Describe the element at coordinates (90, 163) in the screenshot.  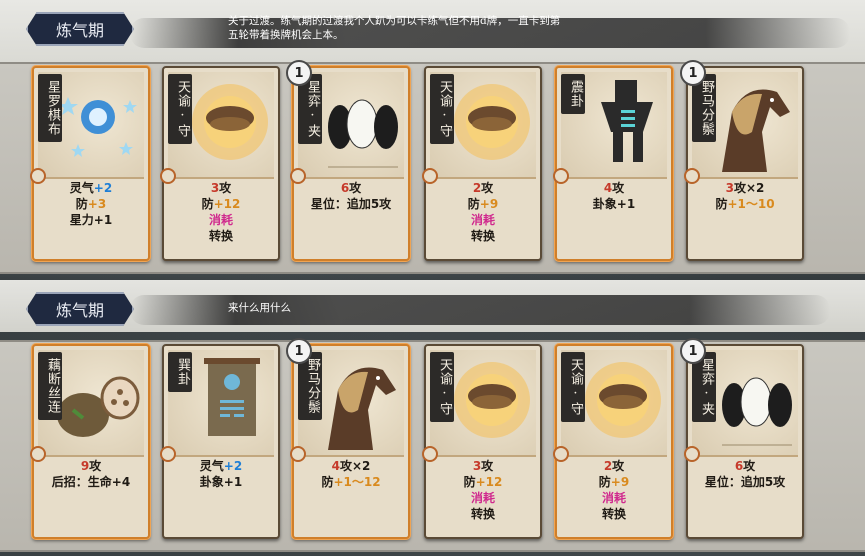
I see `skill-card: 星罗棋布灵气+2 防+3 星力+1` at that location.